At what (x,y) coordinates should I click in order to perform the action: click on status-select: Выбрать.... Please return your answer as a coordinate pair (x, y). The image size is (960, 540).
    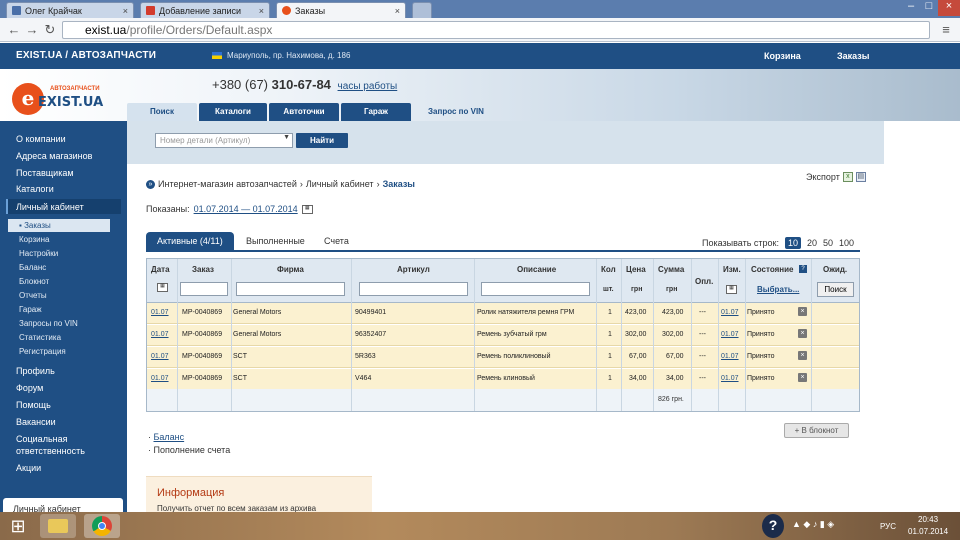
    Looking at the image, I should click on (778, 289).